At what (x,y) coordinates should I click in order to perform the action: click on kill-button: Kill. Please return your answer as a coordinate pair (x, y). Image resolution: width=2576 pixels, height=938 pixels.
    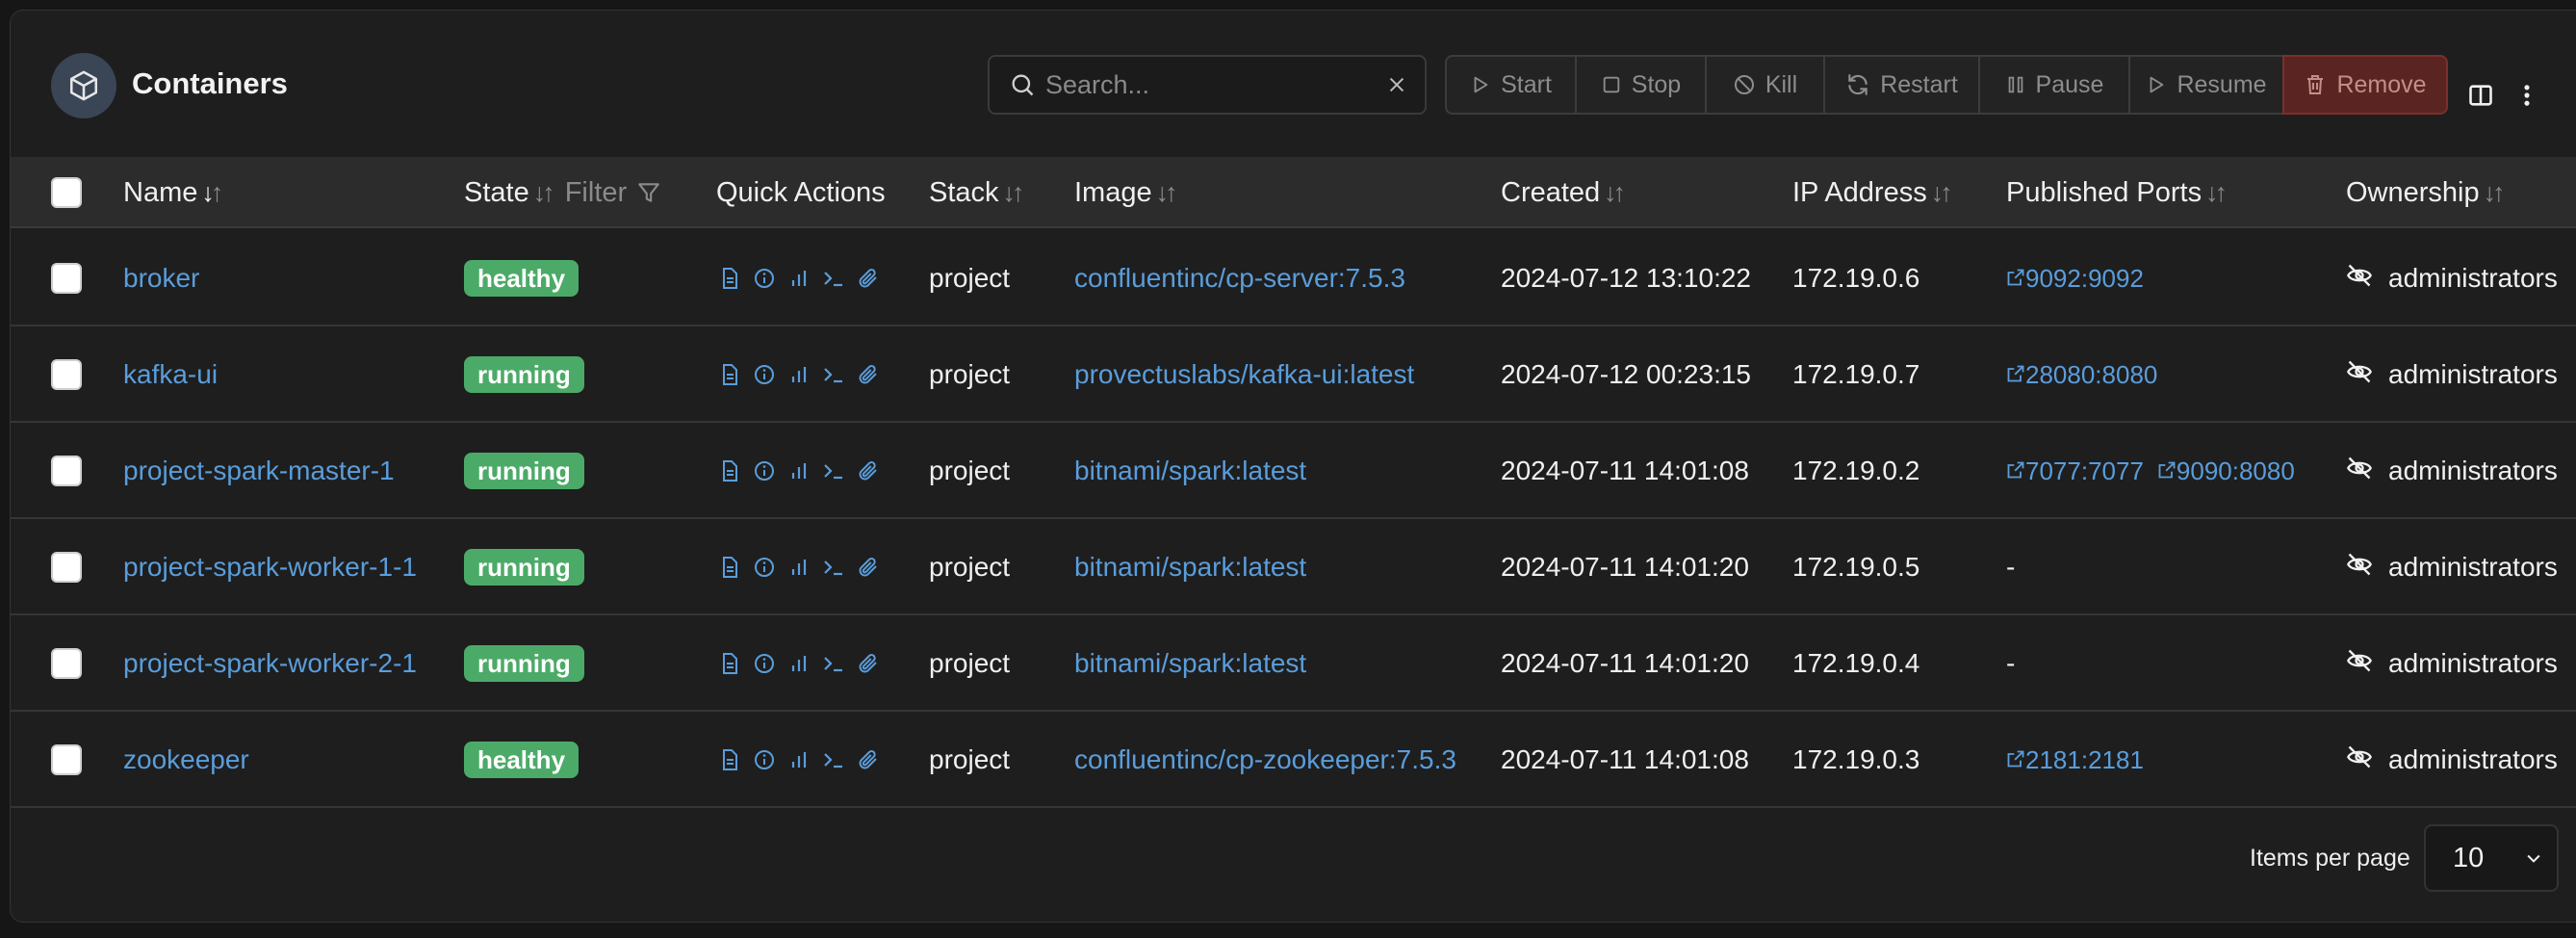
    Looking at the image, I should click on (1765, 85).